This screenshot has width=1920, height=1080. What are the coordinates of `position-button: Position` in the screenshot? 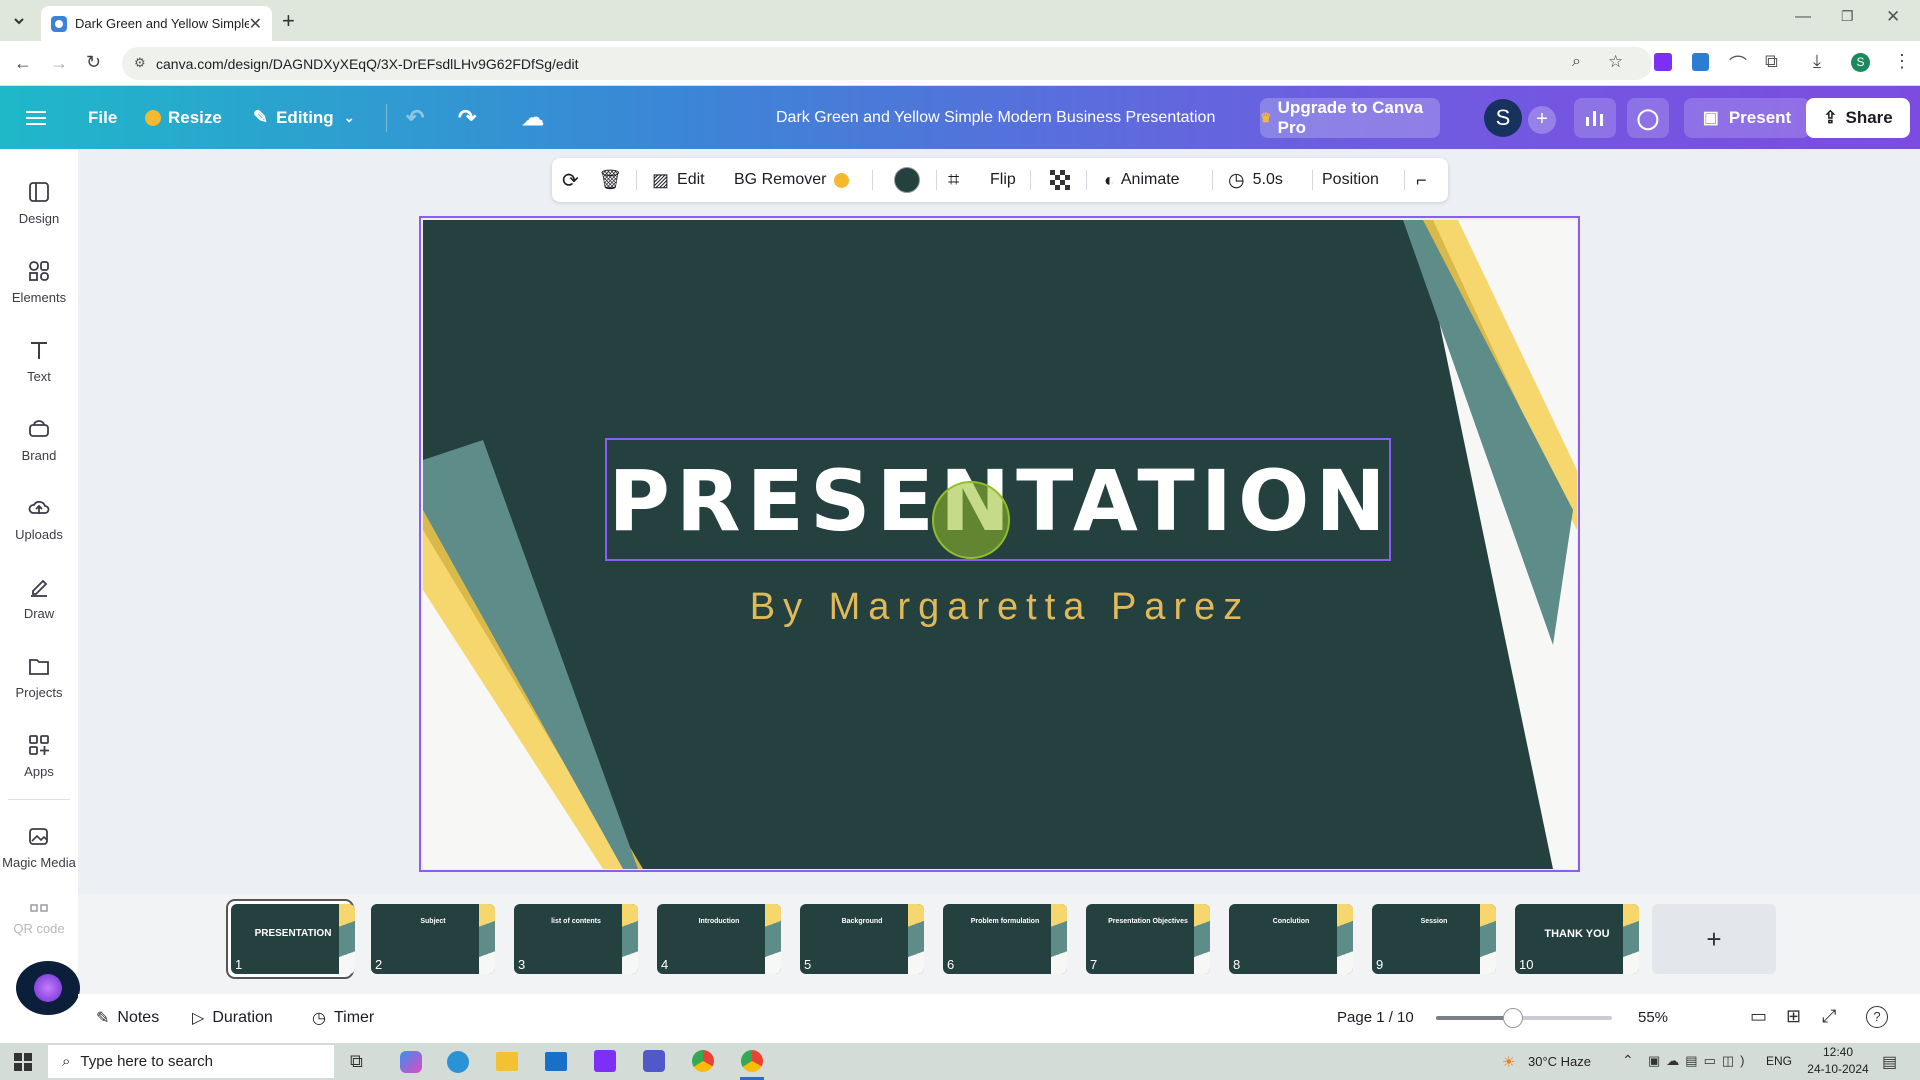 It's located at (1350, 180).